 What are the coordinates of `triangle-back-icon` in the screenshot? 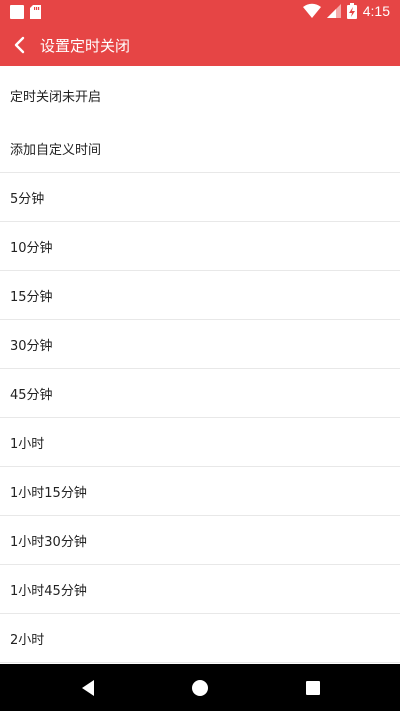 It's located at (88, 688).